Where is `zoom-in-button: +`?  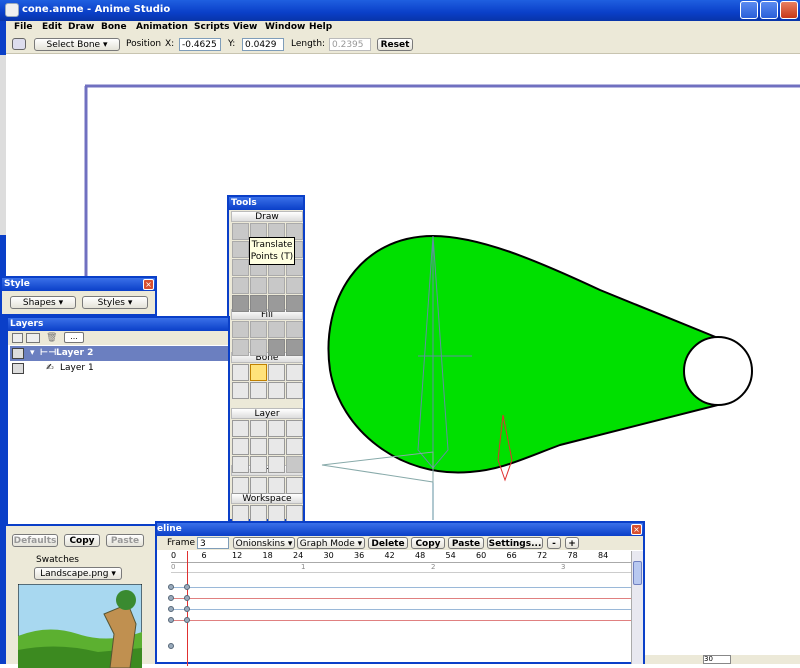
zoom-in-button: + is located at coordinates (572, 543).